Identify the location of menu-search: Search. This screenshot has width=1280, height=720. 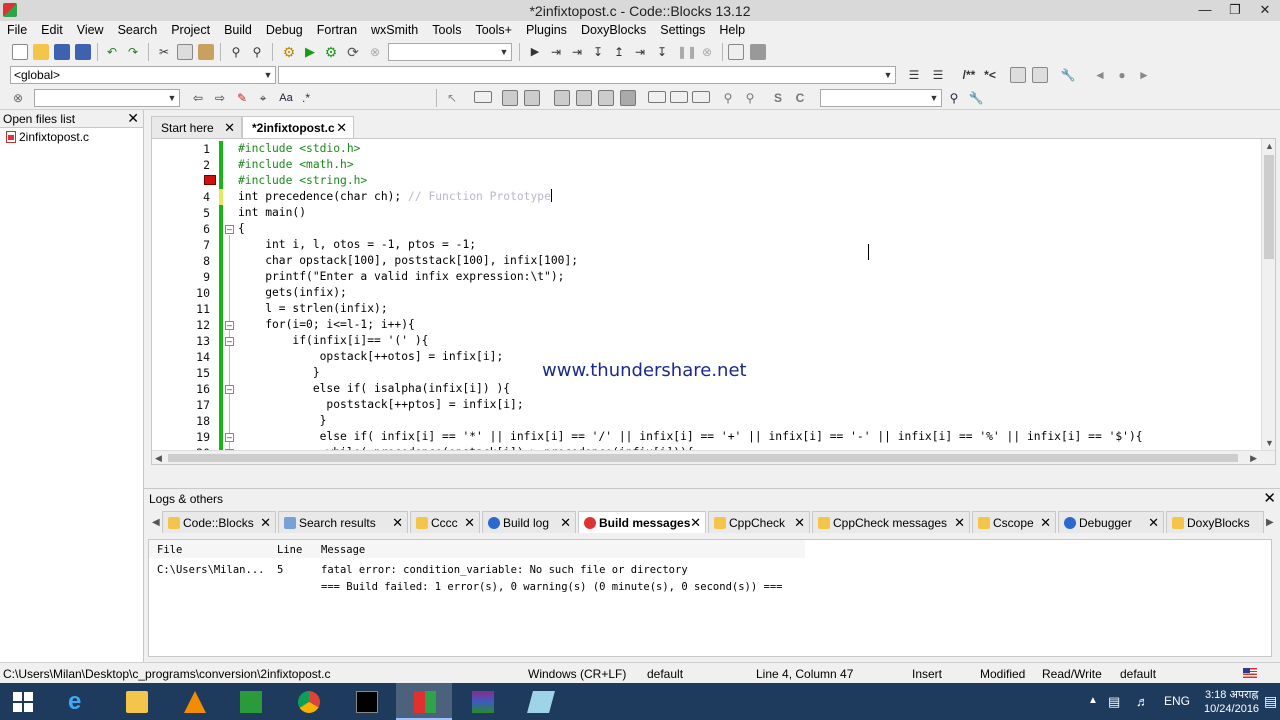
(138, 30).